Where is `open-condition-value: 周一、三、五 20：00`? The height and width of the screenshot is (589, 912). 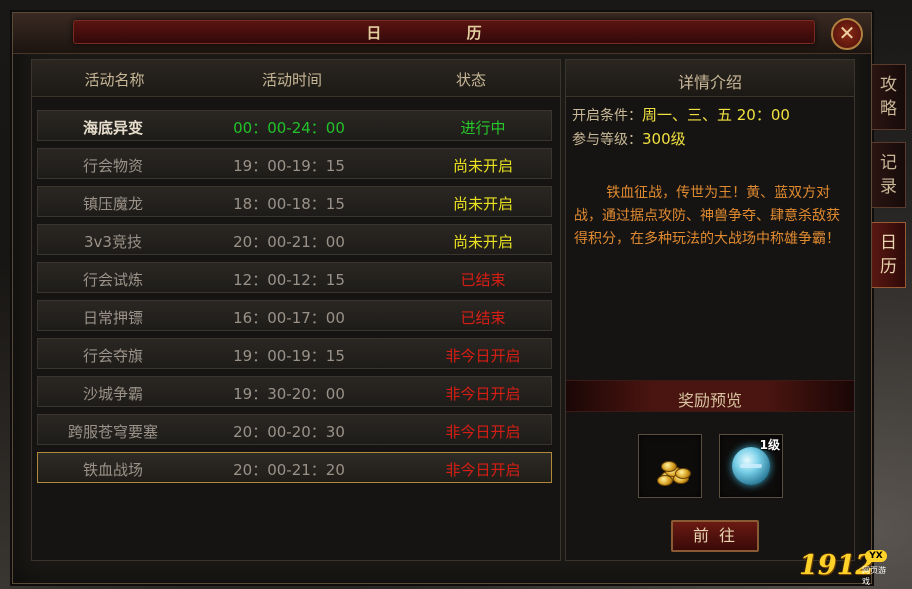
open-condition-value: 周一、三、五 20：00 is located at coordinates (716, 115).